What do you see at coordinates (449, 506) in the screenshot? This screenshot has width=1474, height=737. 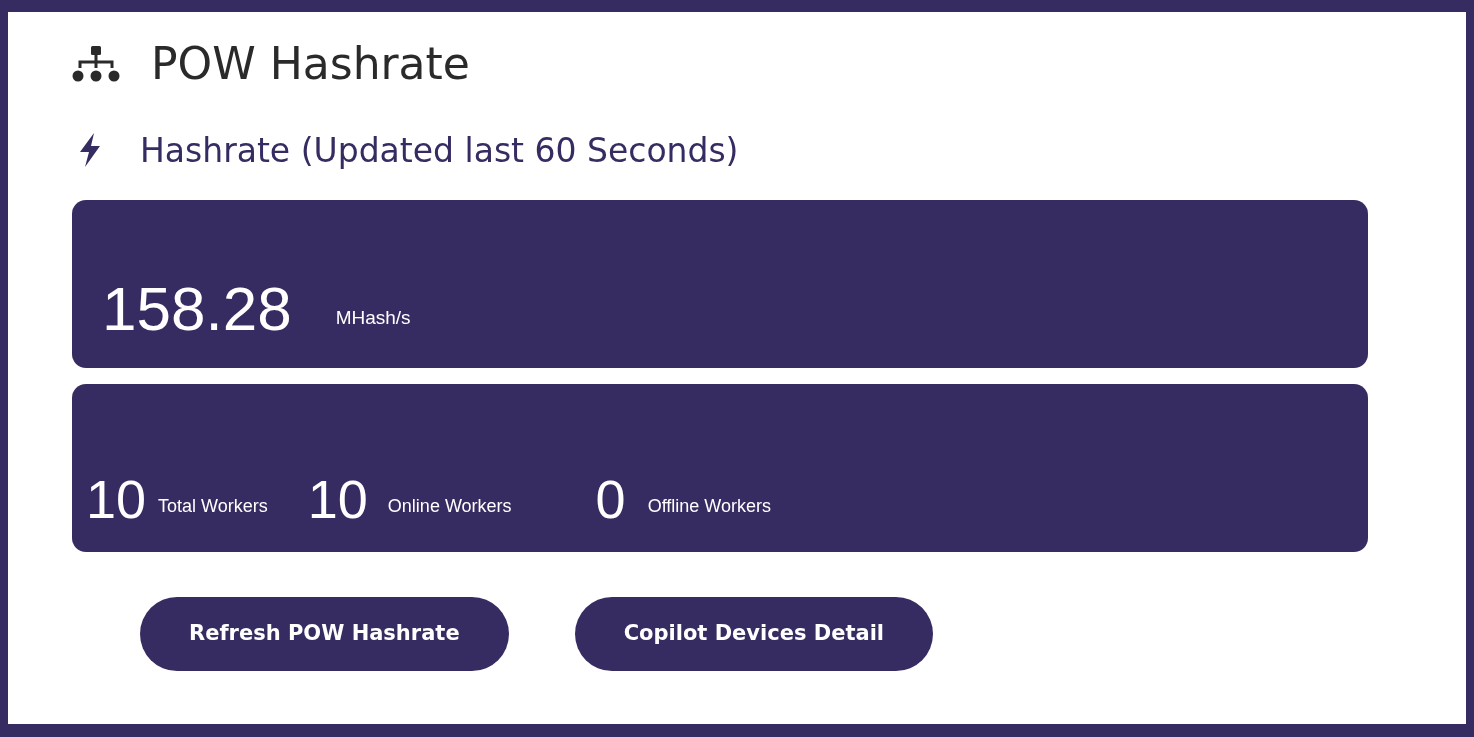 I see `worker-label: Online Workers` at bounding box center [449, 506].